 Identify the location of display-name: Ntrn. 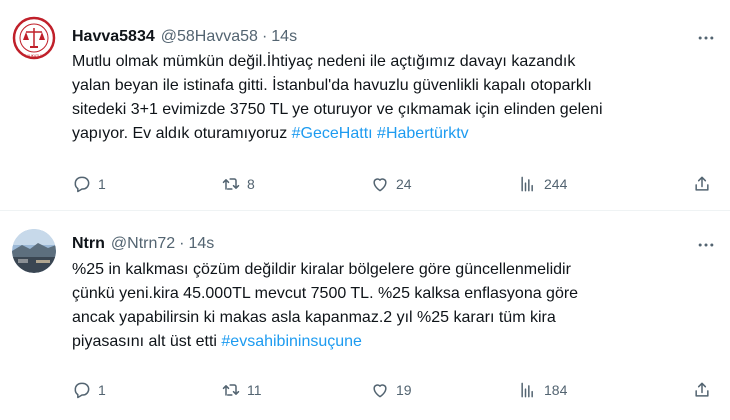
(88, 244).